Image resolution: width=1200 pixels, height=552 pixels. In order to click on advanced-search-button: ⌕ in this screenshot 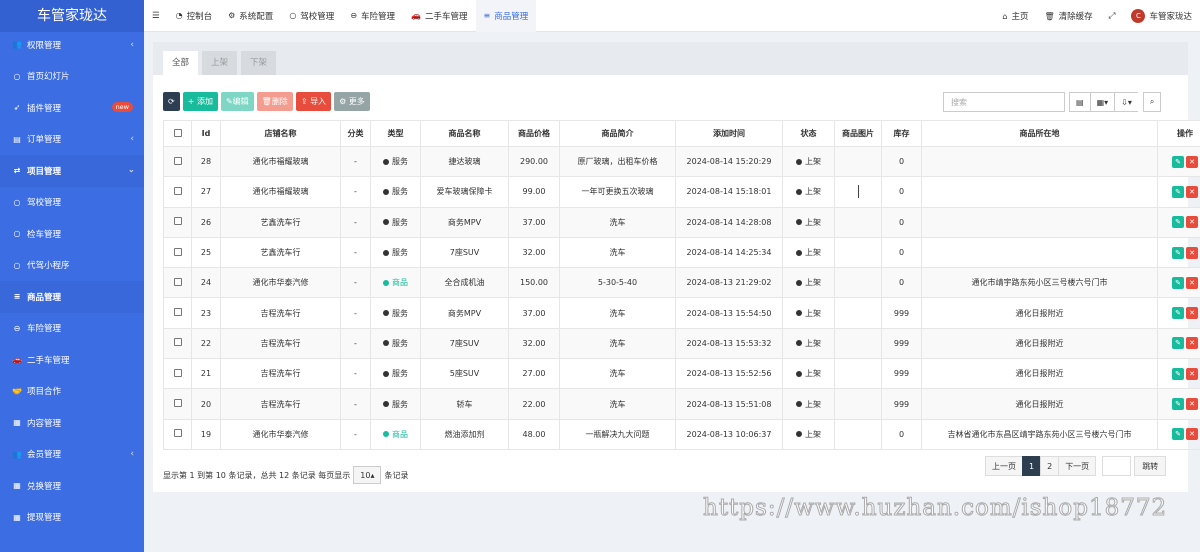, I will do `click(1152, 102)`.